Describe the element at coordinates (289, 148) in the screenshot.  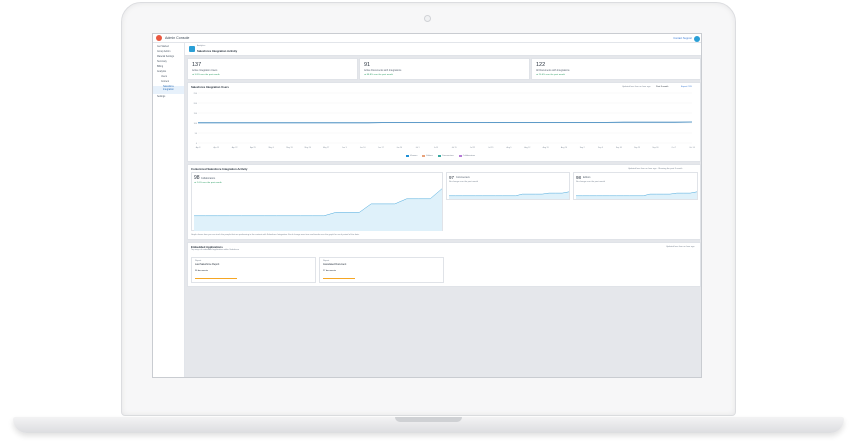
I see `x-tick-label: May 13` at that location.